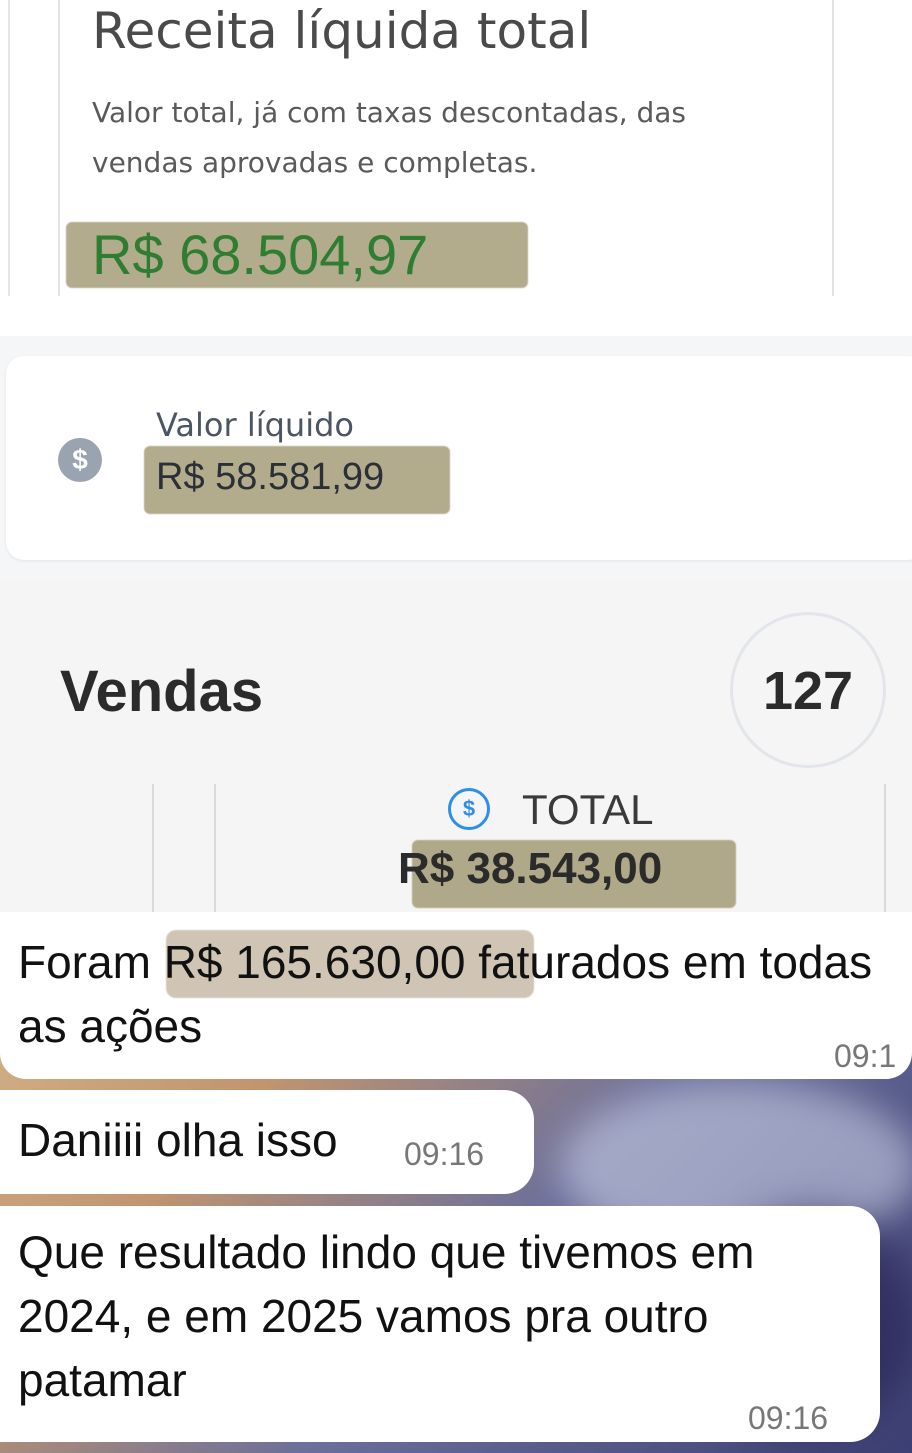  What do you see at coordinates (80, 460) in the screenshot?
I see `dollar-circle-icon: $` at bounding box center [80, 460].